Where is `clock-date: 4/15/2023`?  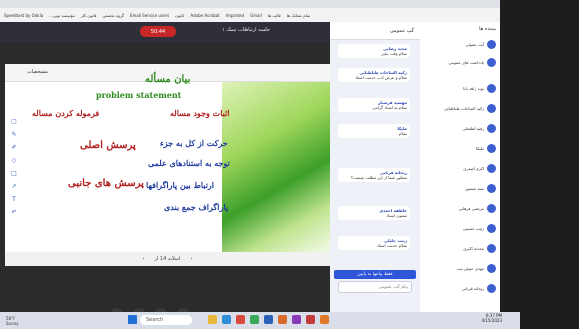
clock-date: 4/15/2023 is located at coordinates (491, 320).